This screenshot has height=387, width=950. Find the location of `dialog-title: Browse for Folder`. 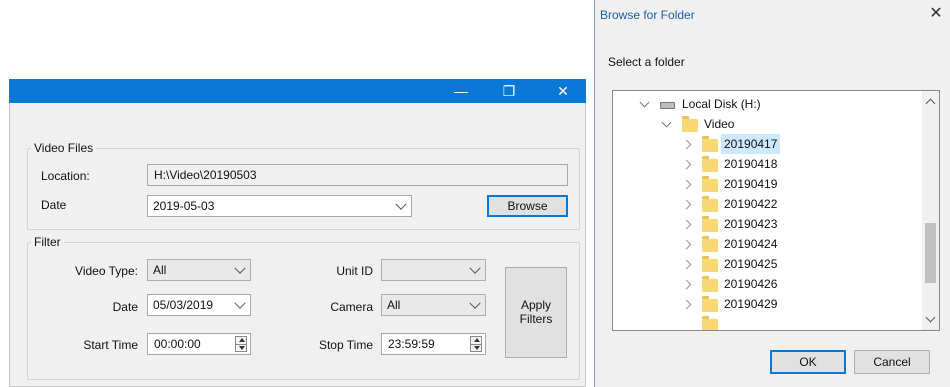

dialog-title: Browse for Folder is located at coordinates (647, 15).